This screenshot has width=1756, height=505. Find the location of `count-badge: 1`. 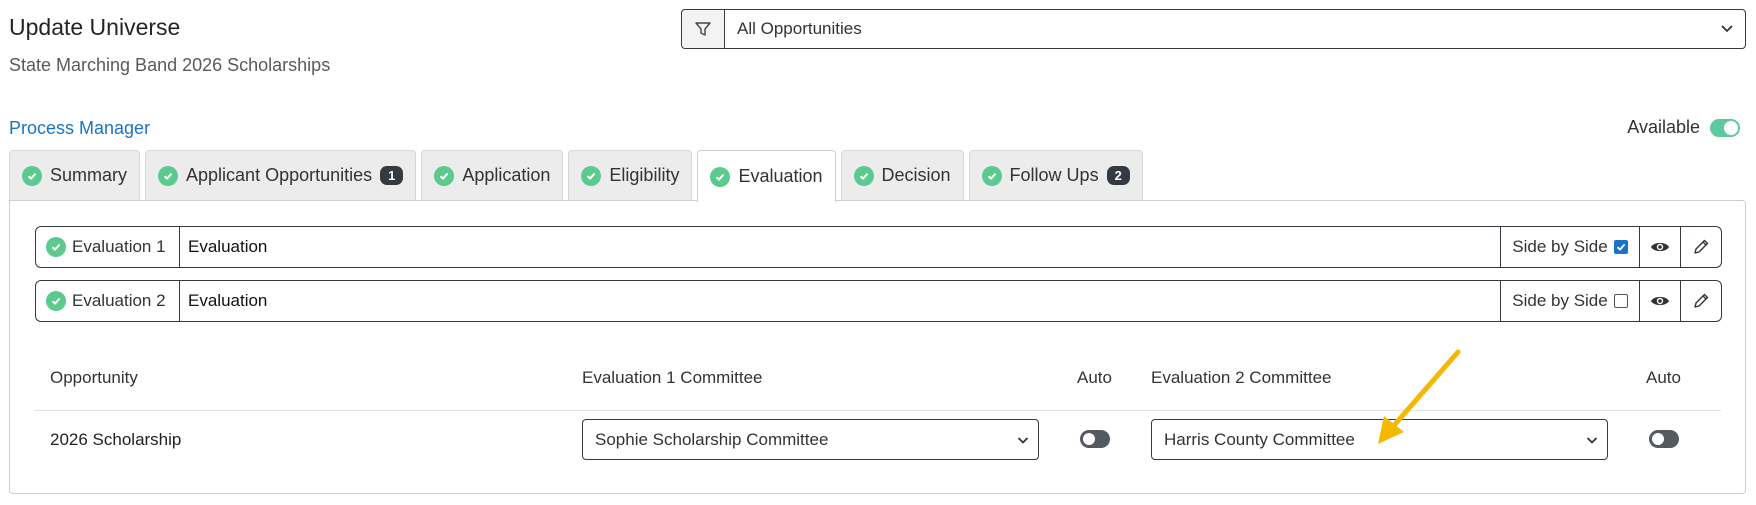

count-badge: 1 is located at coordinates (392, 175).